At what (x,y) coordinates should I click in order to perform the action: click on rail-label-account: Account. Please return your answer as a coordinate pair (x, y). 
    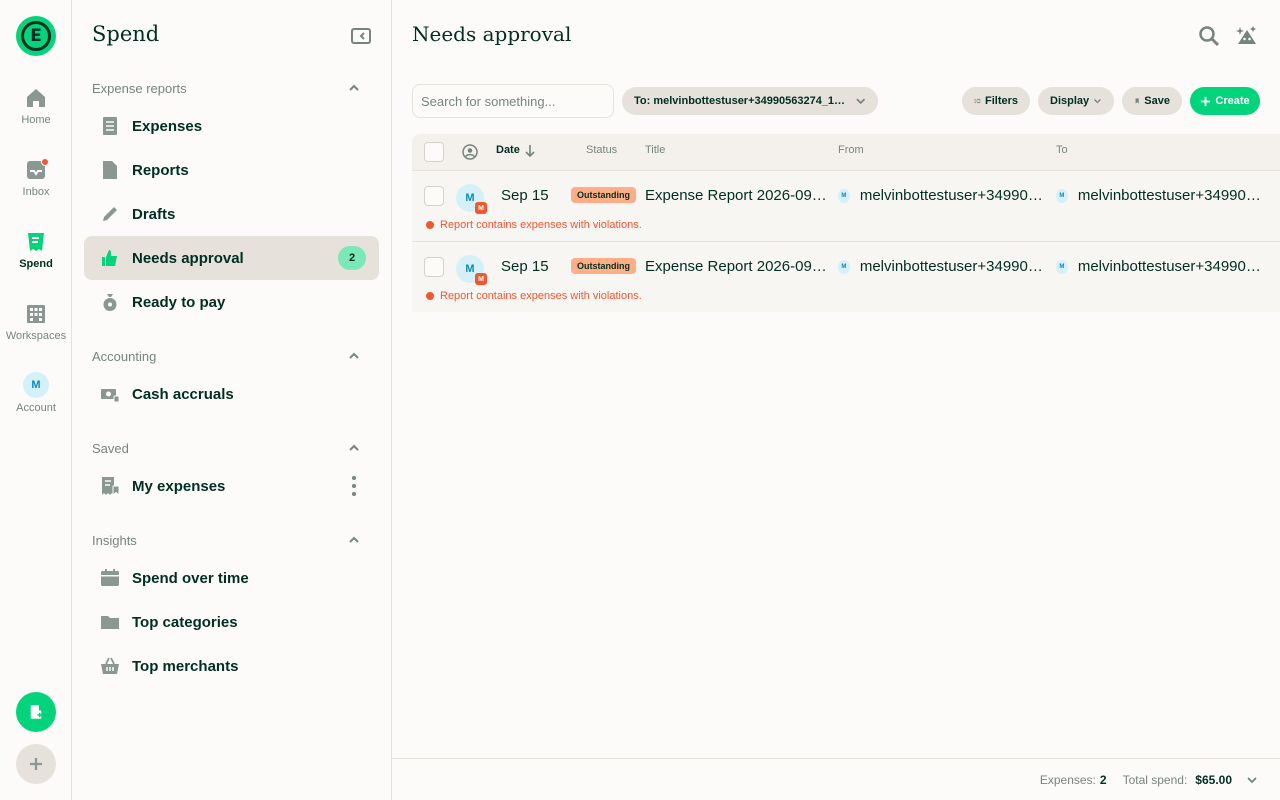
    Looking at the image, I should click on (36, 408).